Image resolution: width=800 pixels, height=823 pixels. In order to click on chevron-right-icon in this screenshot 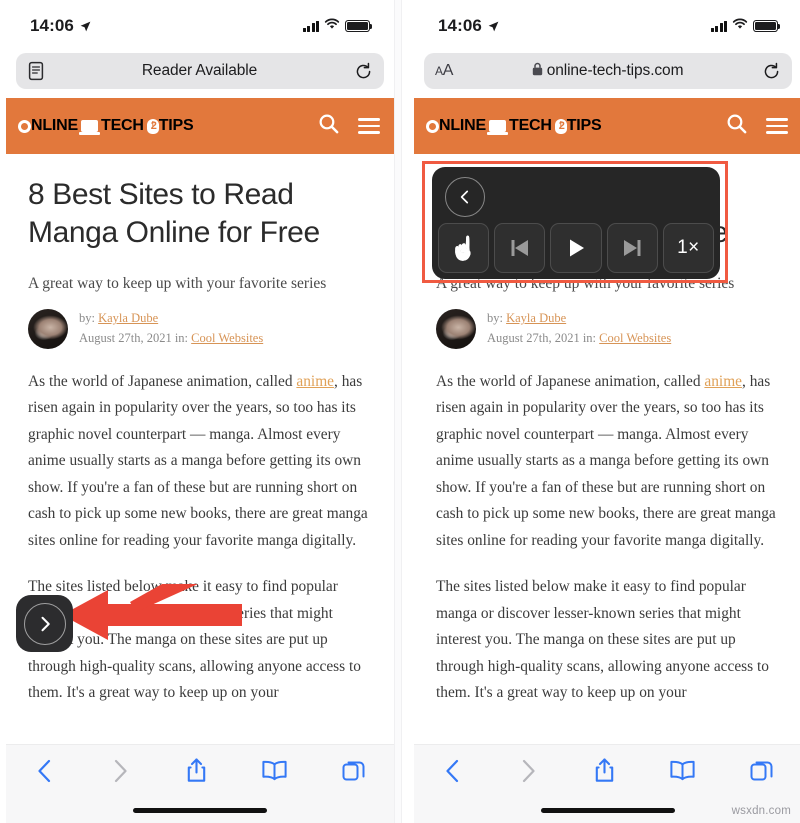, I will do `click(44, 623)`.